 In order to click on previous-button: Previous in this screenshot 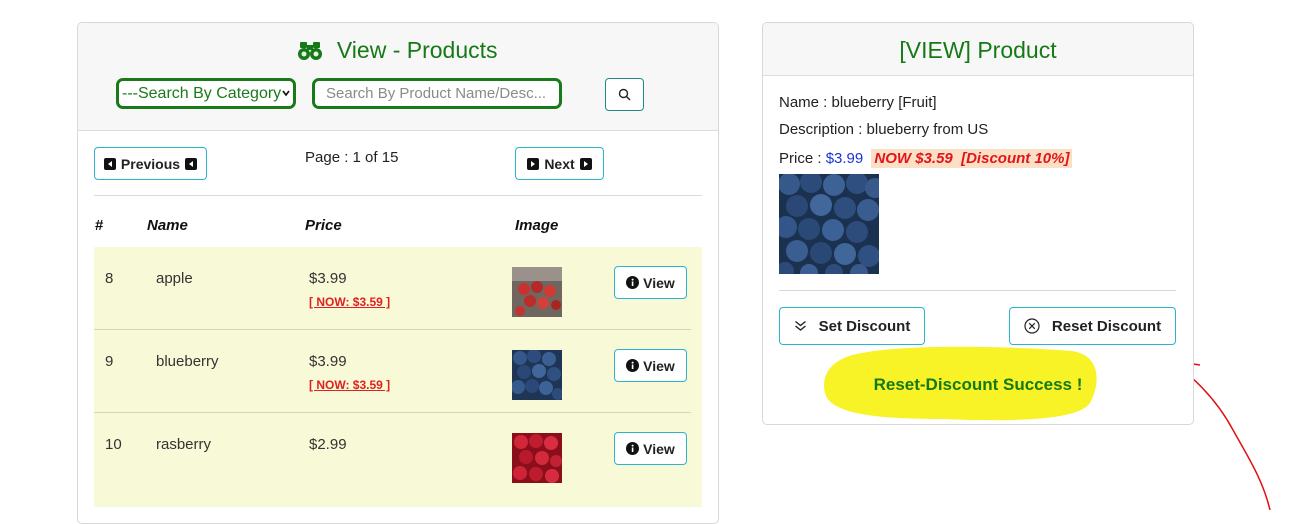, I will do `click(150, 163)`.